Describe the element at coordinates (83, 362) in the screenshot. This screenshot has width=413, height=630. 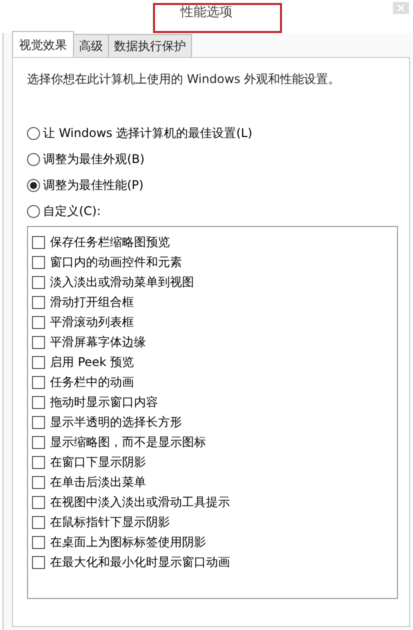
I see `effect-checkbox-item: 启用 Peek 预览` at that location.